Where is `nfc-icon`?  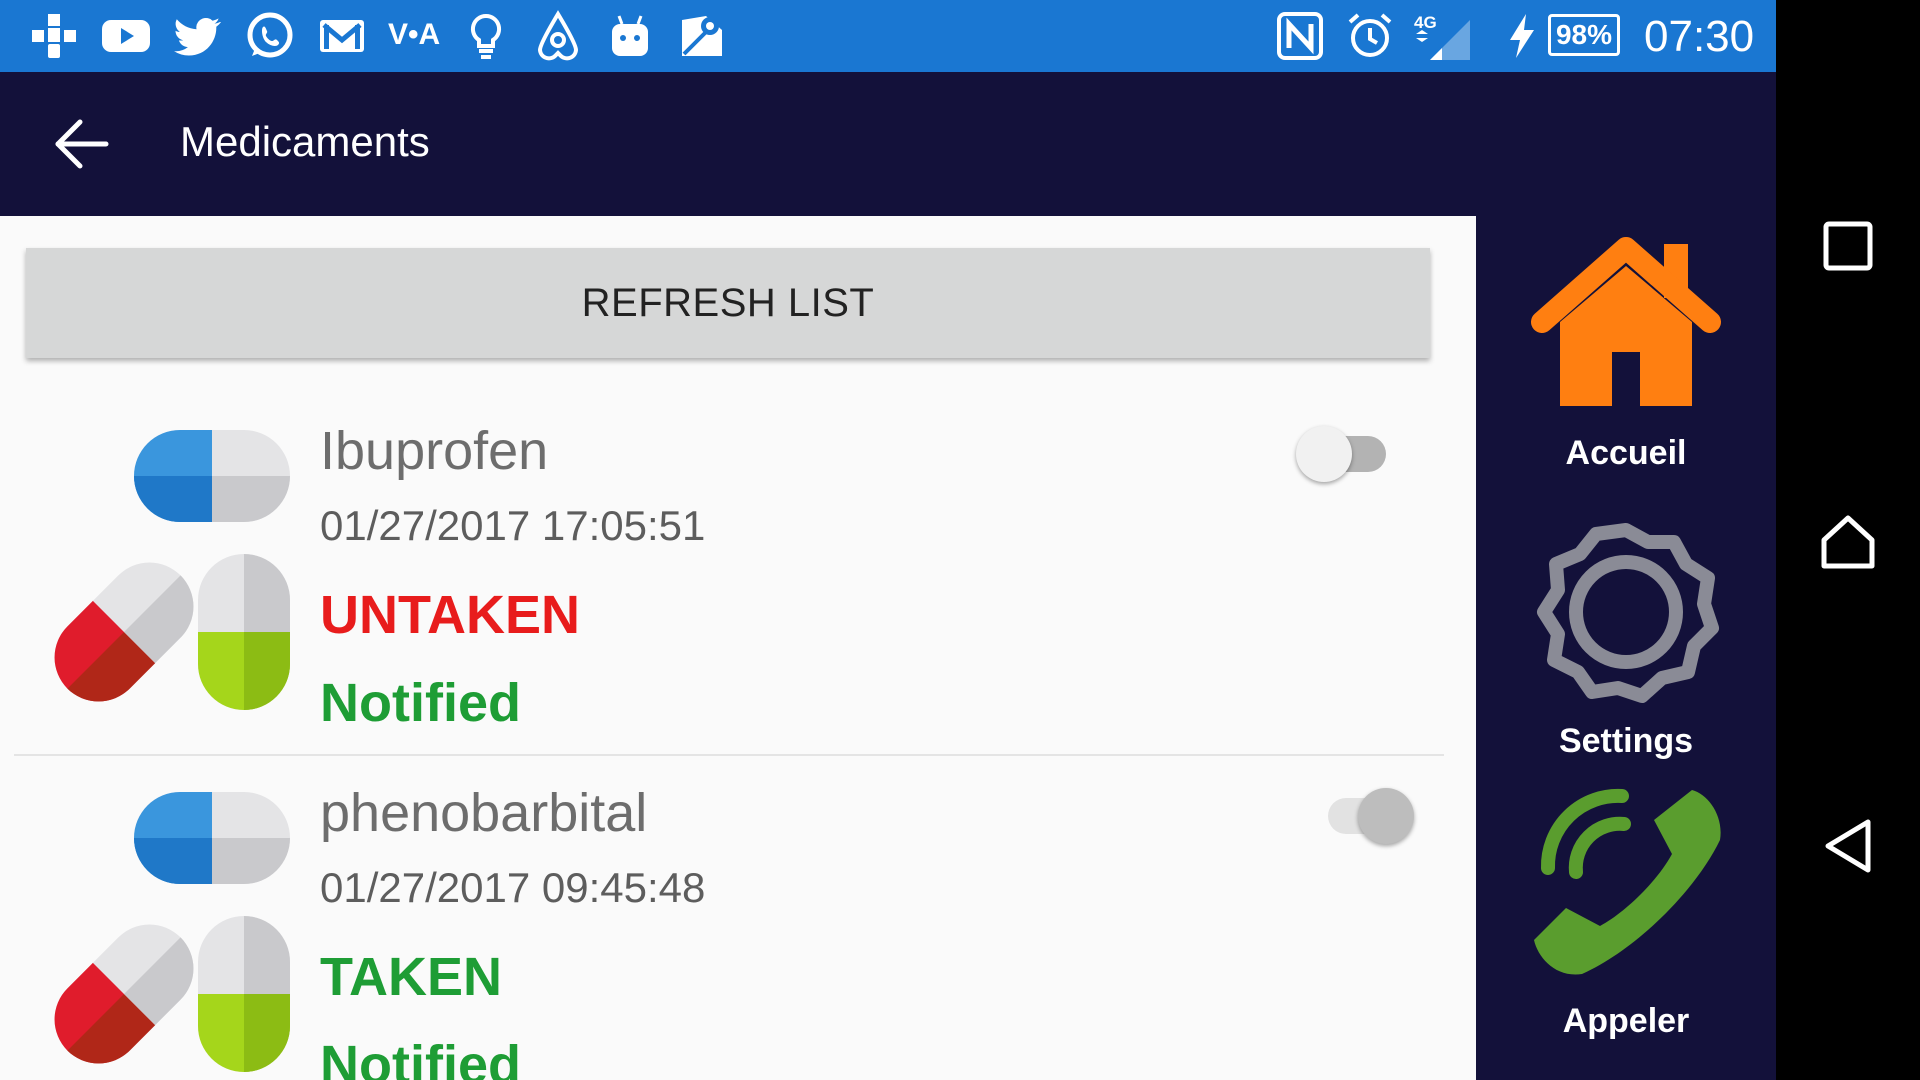
nfc-icon is located at coordinates (1300, 36).